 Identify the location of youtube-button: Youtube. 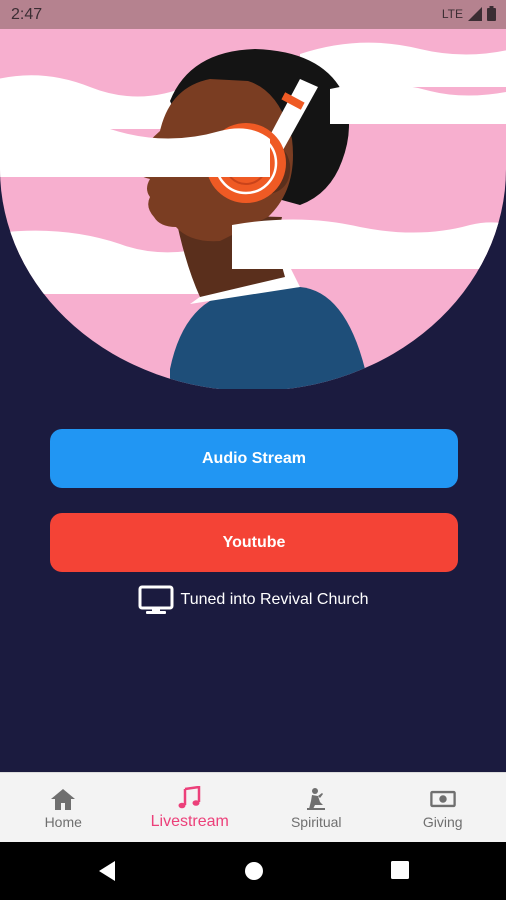
(254, 542).